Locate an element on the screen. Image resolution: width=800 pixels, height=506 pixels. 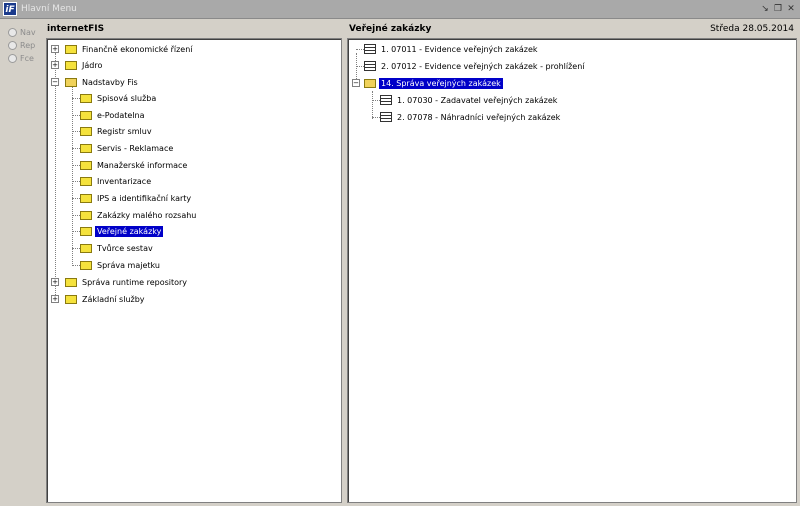
right-panel-title: Veřejné zakázky is located at coordinates (390, 29).